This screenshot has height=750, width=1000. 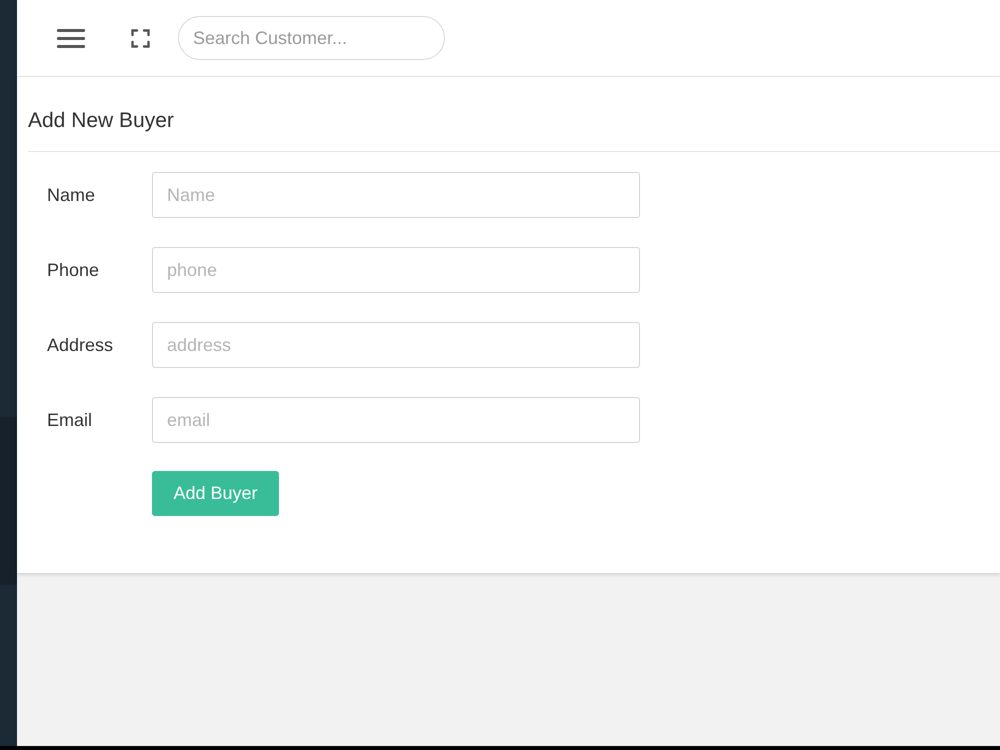 What do you see at coordinates (73, 270) in the screenshot?
I see `field-label: Phone` at bounding box center [73, 270].